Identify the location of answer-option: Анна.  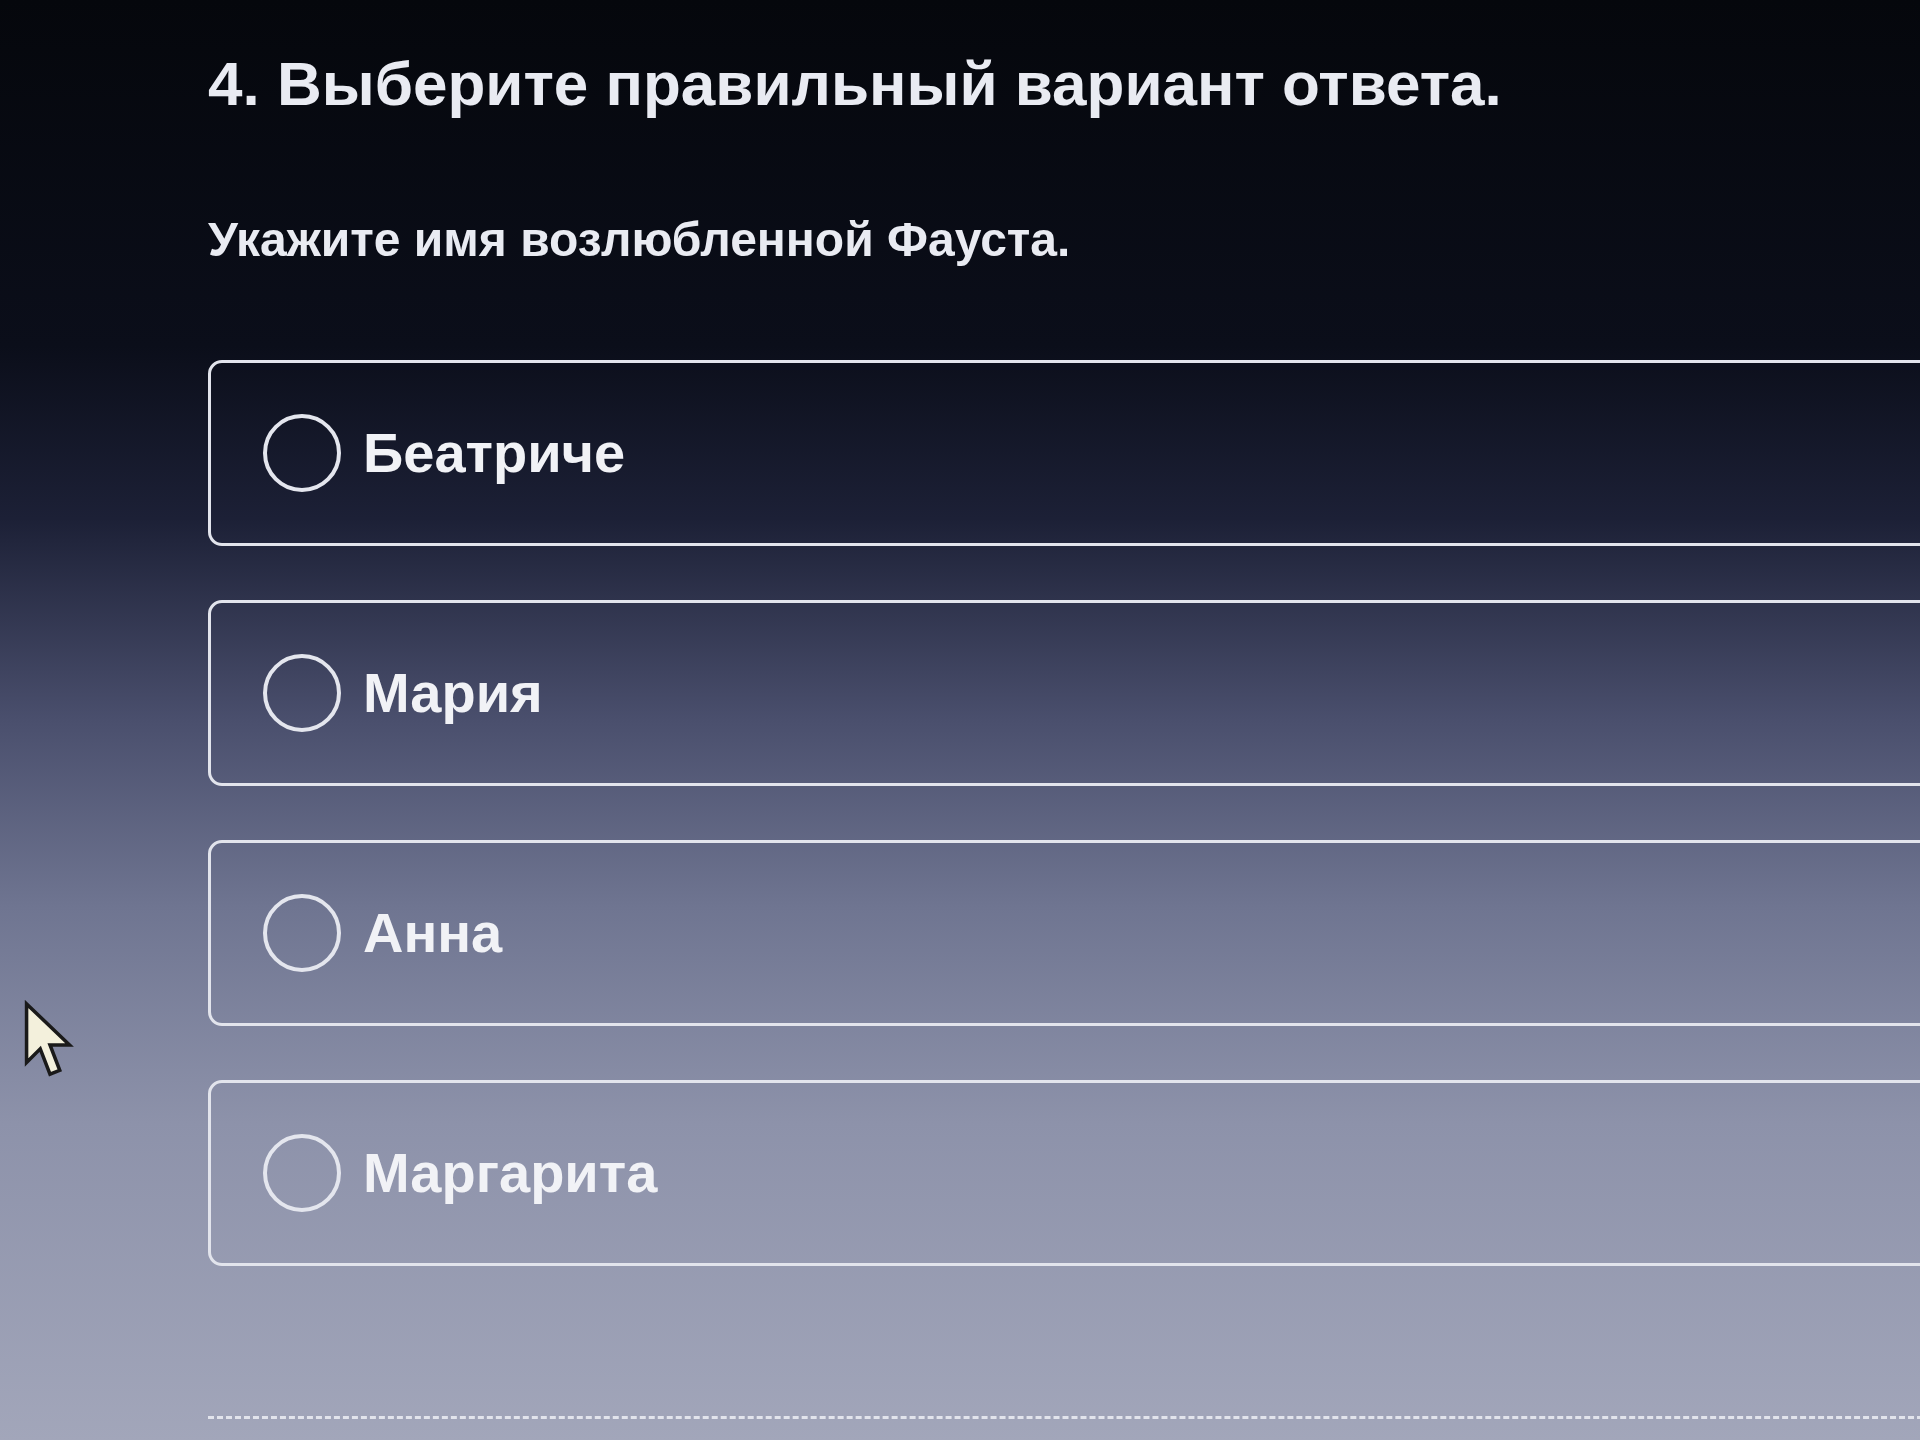
(1064, 933).